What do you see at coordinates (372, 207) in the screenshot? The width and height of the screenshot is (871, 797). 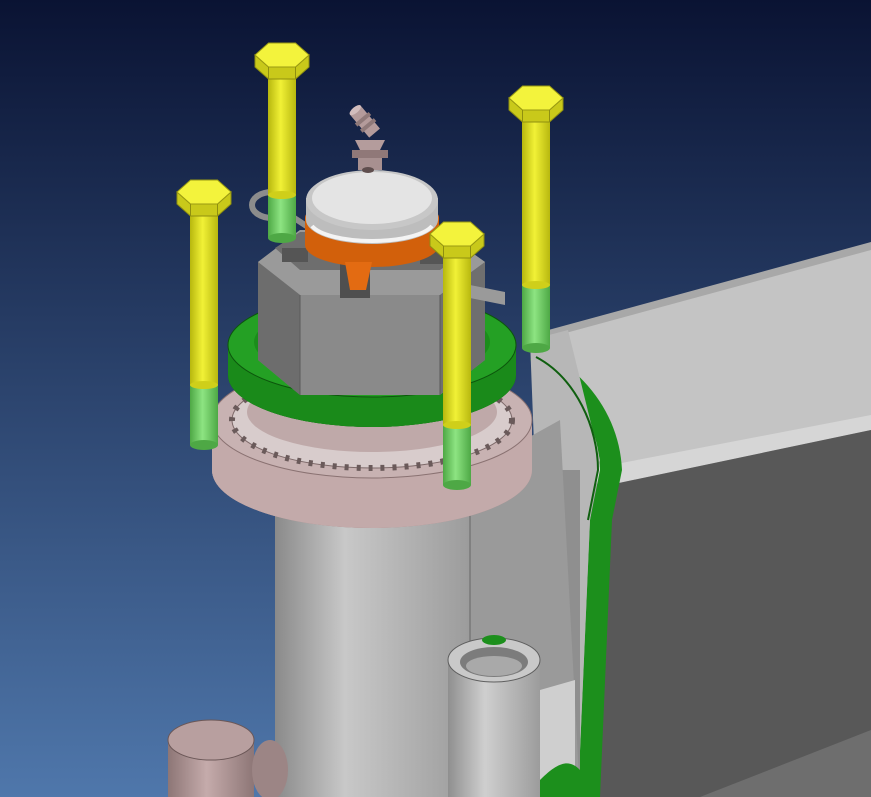 I see `end-cap` at bounding box center [372, 207].